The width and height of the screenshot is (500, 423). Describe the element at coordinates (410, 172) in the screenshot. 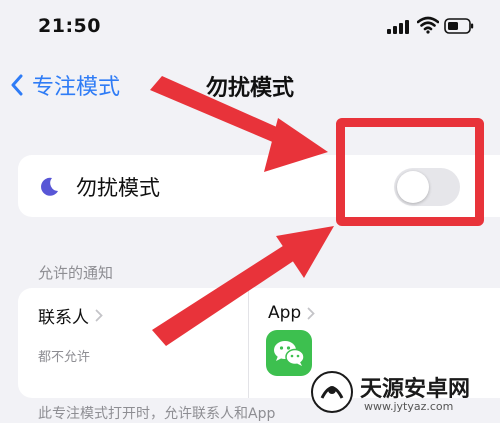

I see `highlight-box` at that location.